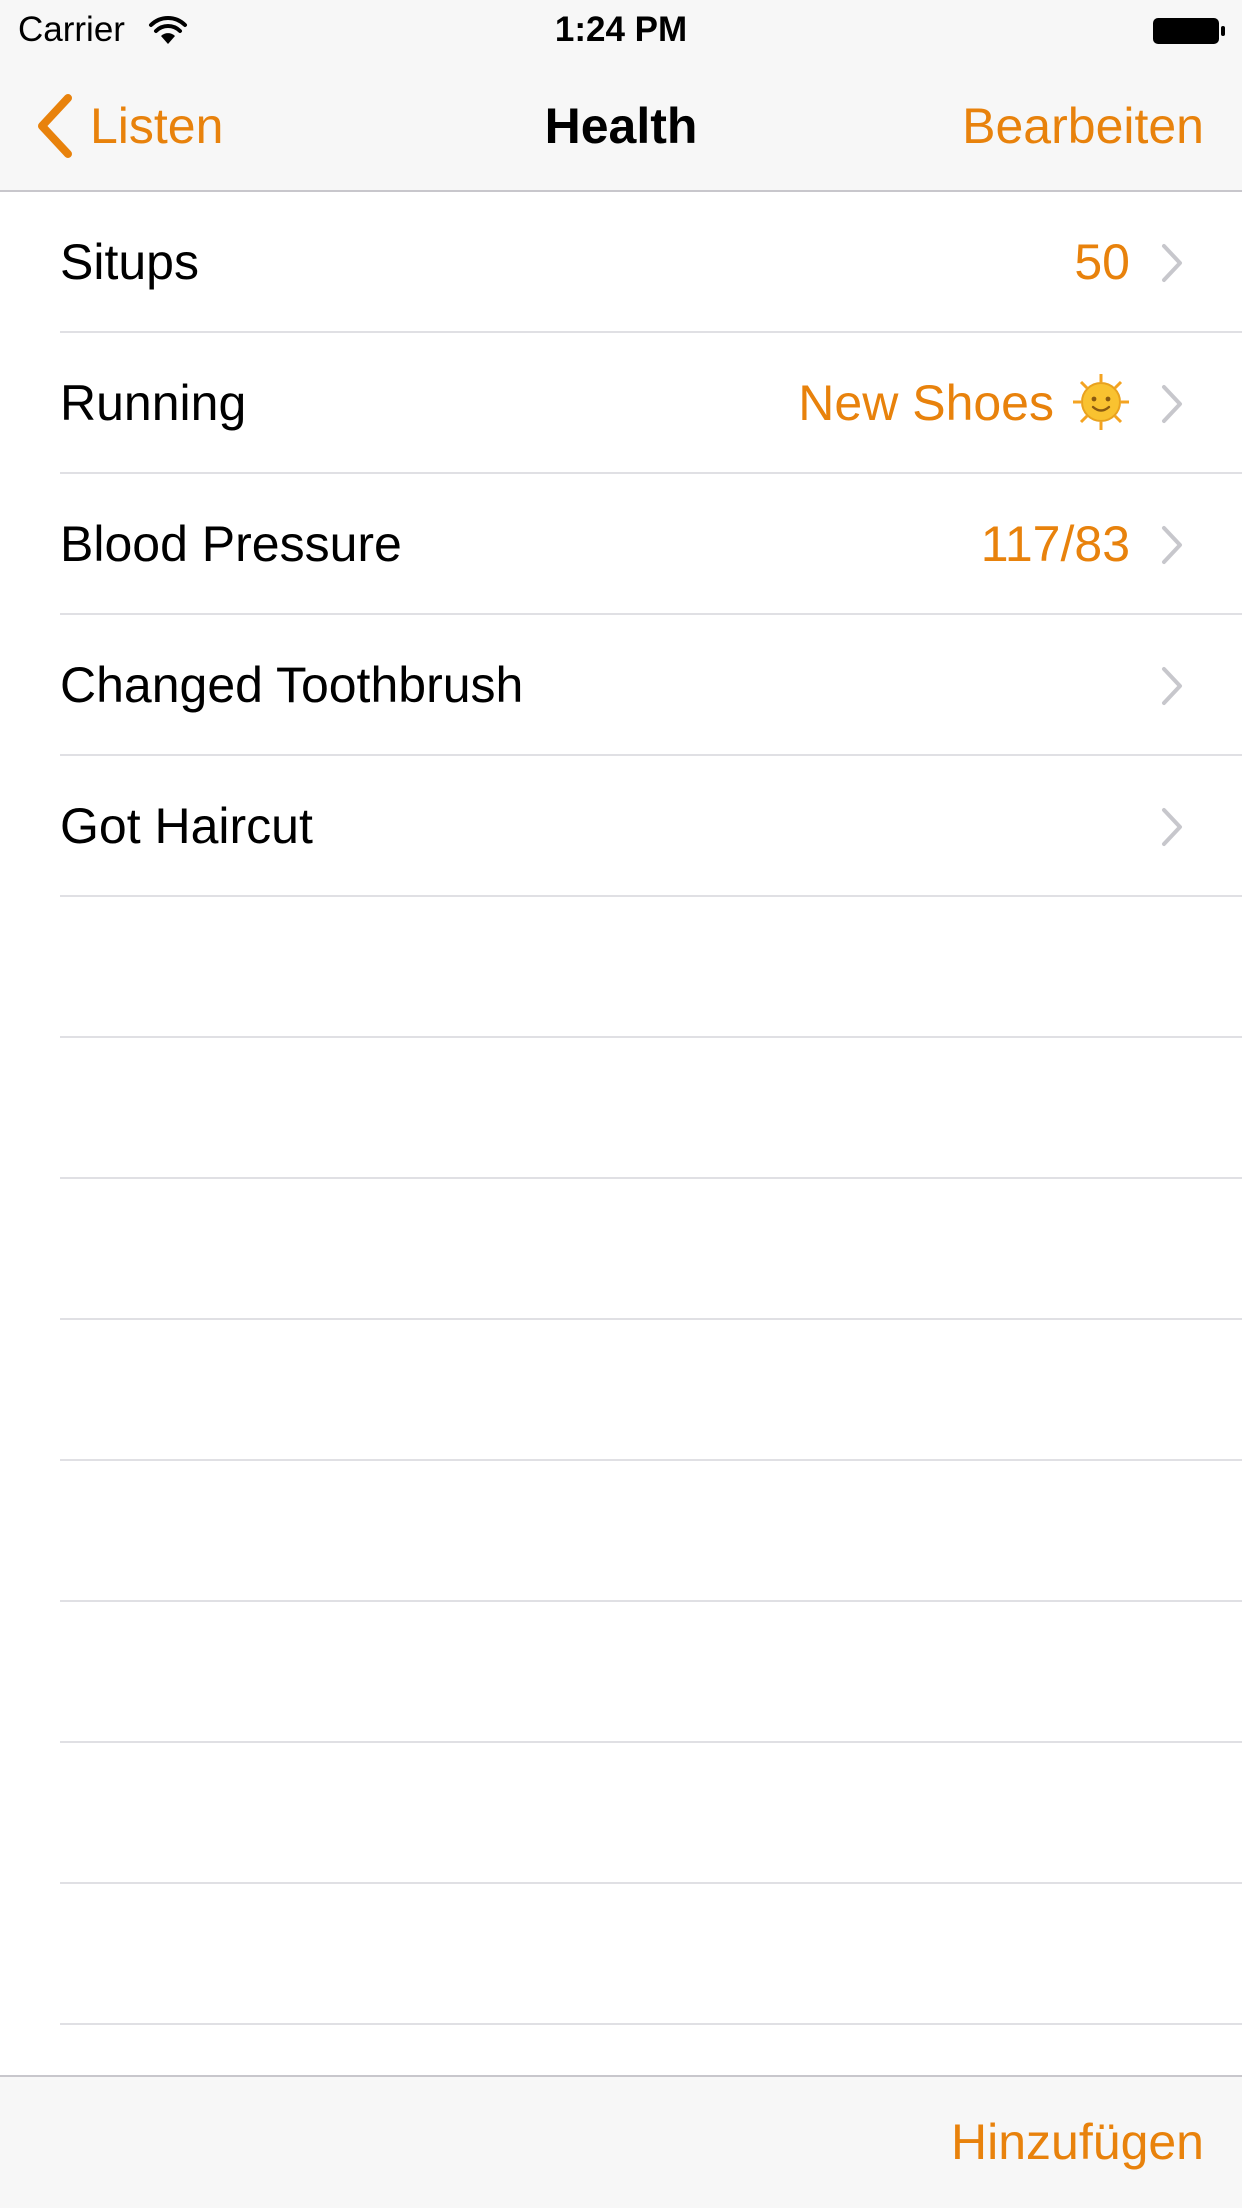  Describe the element at coordinates (1189, 31) in the screenshot. I see `battery-full-icon` at that location.